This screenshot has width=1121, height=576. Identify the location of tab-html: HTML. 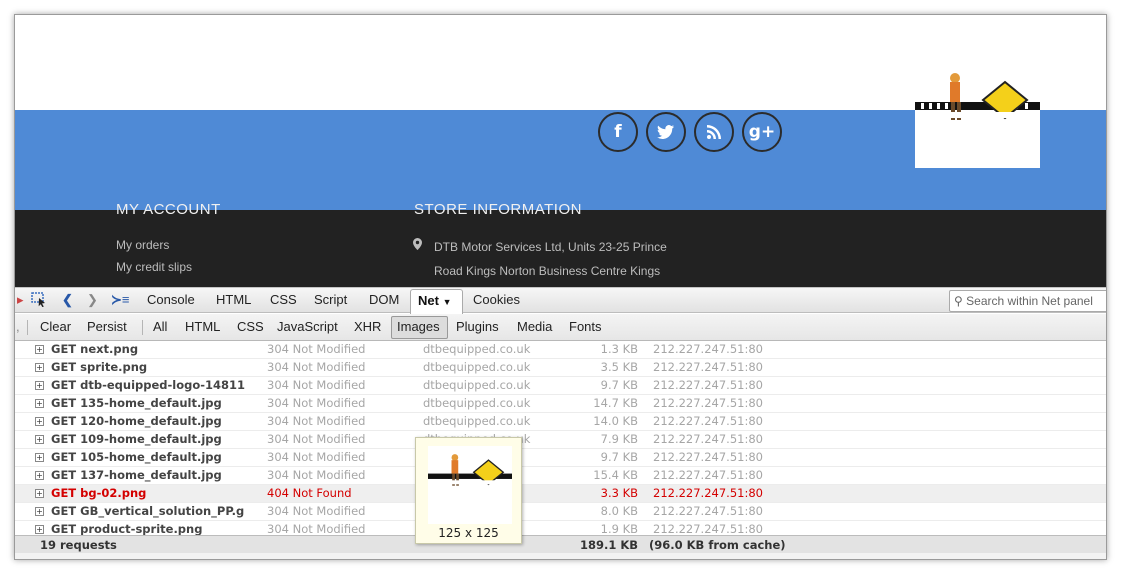
(233, 299).